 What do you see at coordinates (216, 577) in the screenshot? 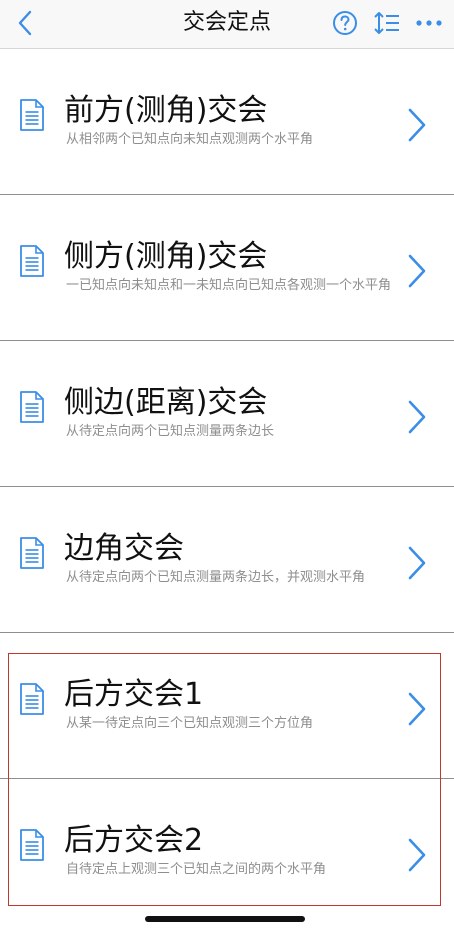
I see `item-subtitle: 从待定点向两个已知点测量两条边长，并观测水平角` at bounding box center [216, 577].